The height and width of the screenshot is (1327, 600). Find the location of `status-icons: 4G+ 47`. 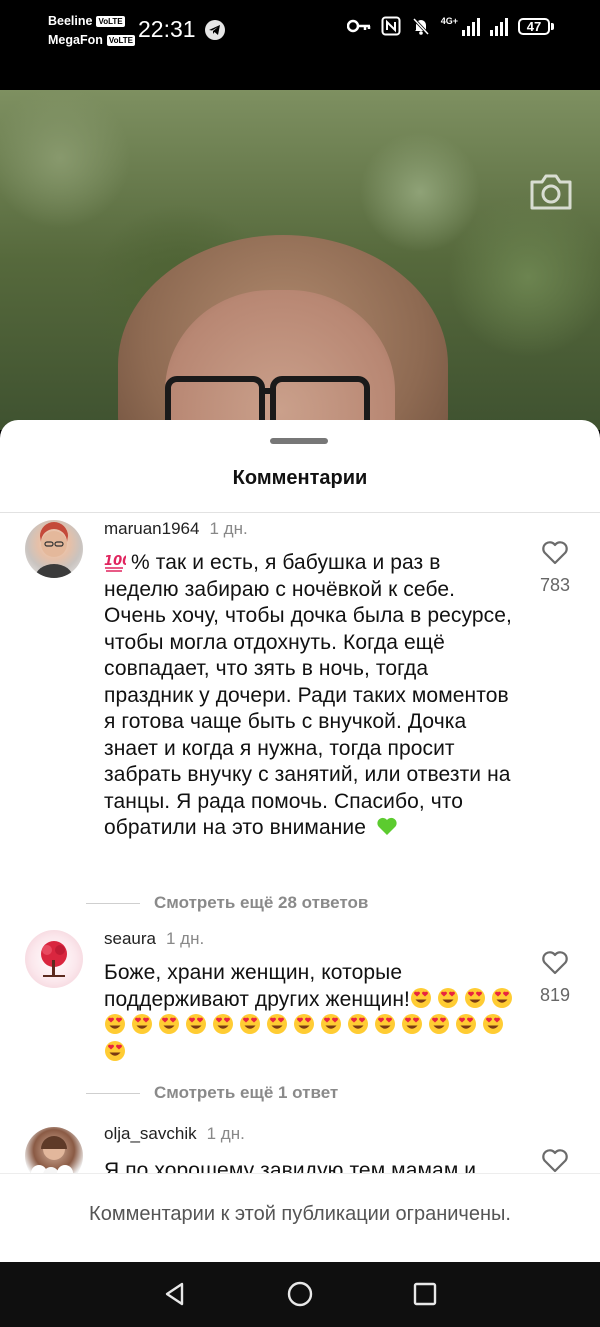

status-icons: 4G+ 47 is located at coordinates (450, 26).